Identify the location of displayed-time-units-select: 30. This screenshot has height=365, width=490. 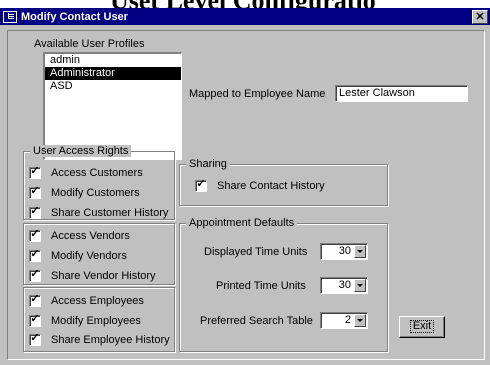
(344, 251).